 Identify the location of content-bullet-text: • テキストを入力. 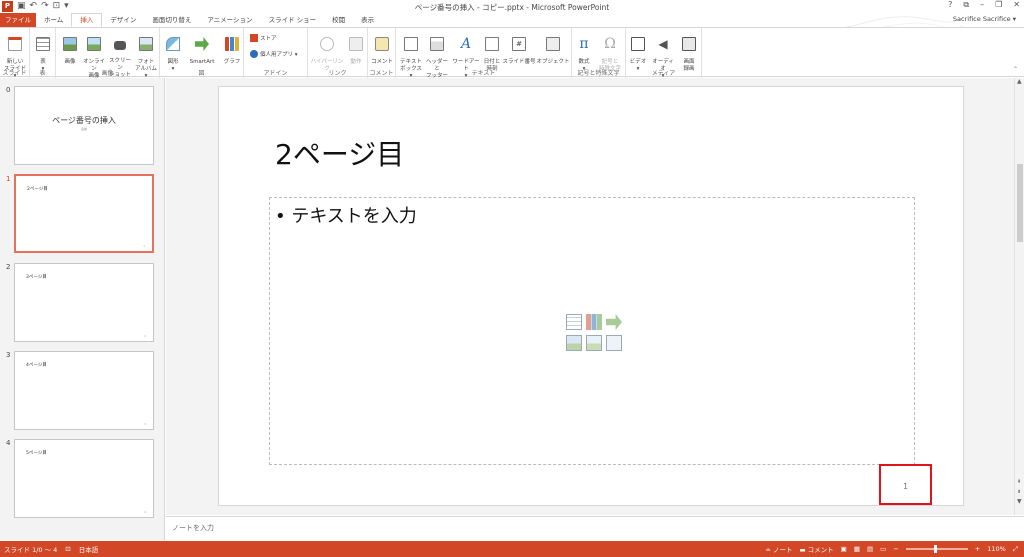
(346, 215).